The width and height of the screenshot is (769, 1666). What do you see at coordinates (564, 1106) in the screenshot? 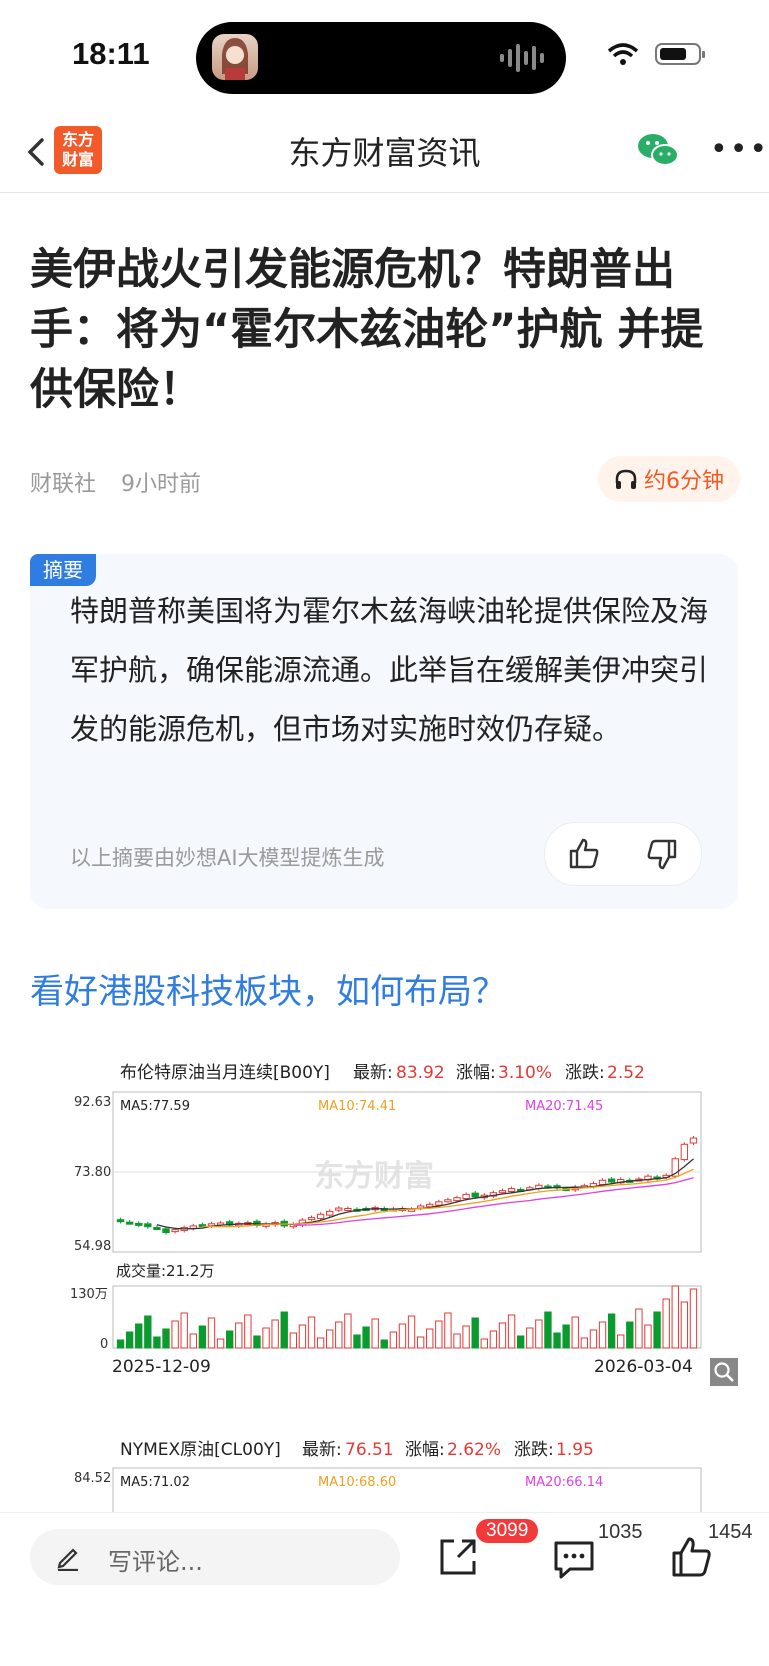
I see `ma20-label: MA20:71.45` at bounding box center [564, 1106].